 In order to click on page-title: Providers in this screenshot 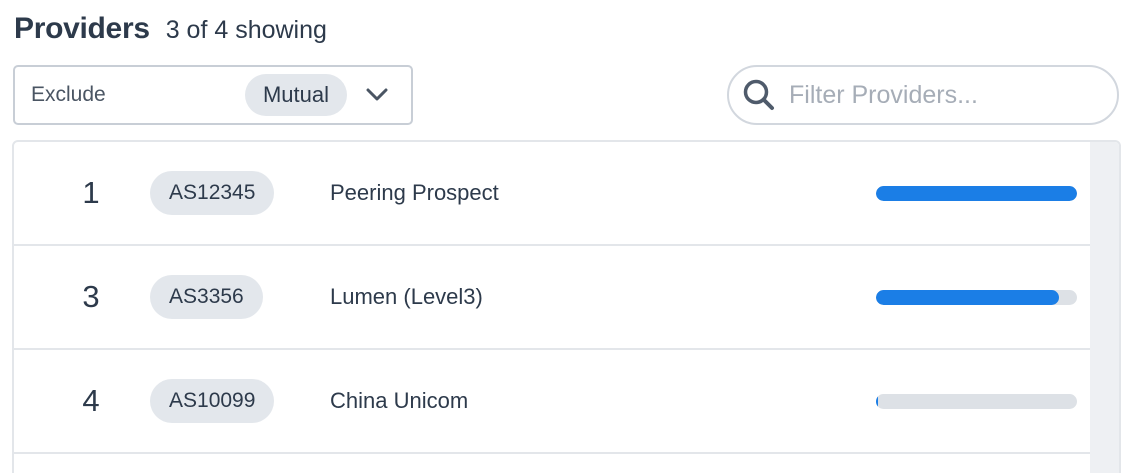, I will do `click(82, 28)`.